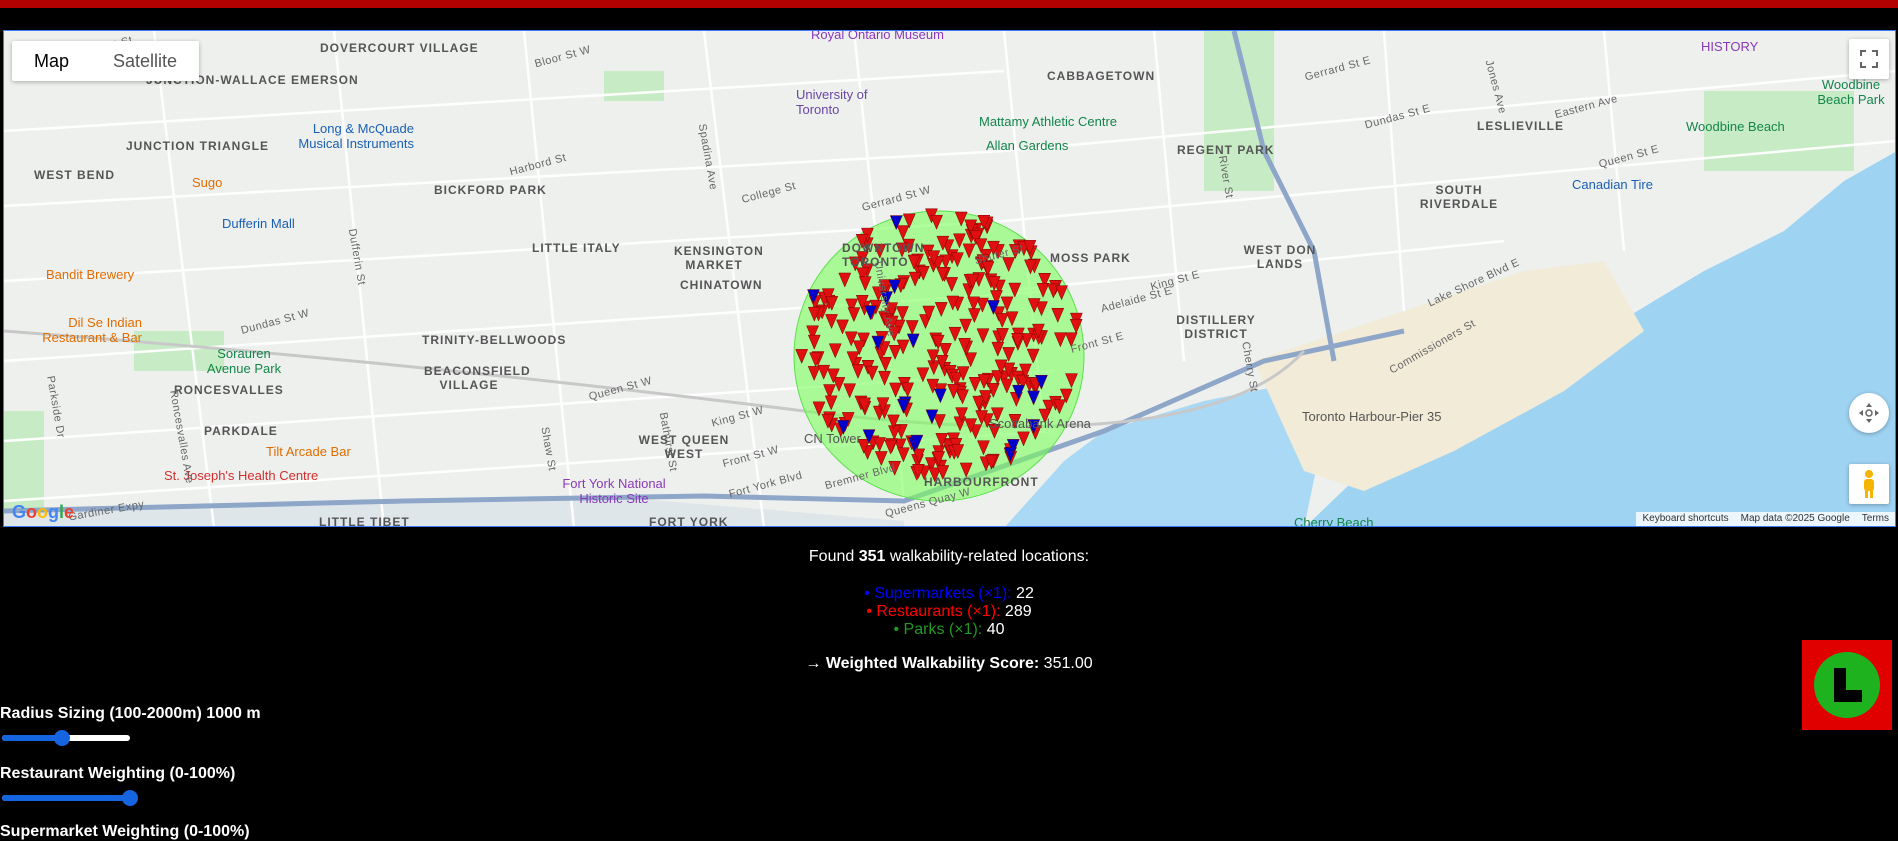 This screenshot has height=841, width=1898. What do you see at coordinates (933, 611) in the screenshot?
I see `legend-label-restaurants: • Restaurants (×1):` at bounding box center [933, 611].